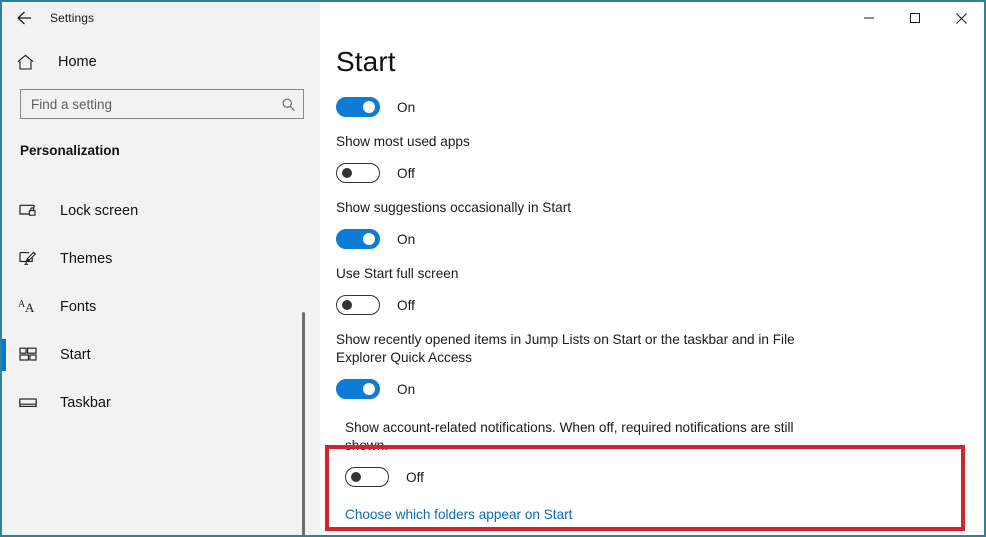 The image size is (986, 537). Describe the element at coordinates (161, 62) in the screenshot. I see `sidebar-item-home: Home` at that location.